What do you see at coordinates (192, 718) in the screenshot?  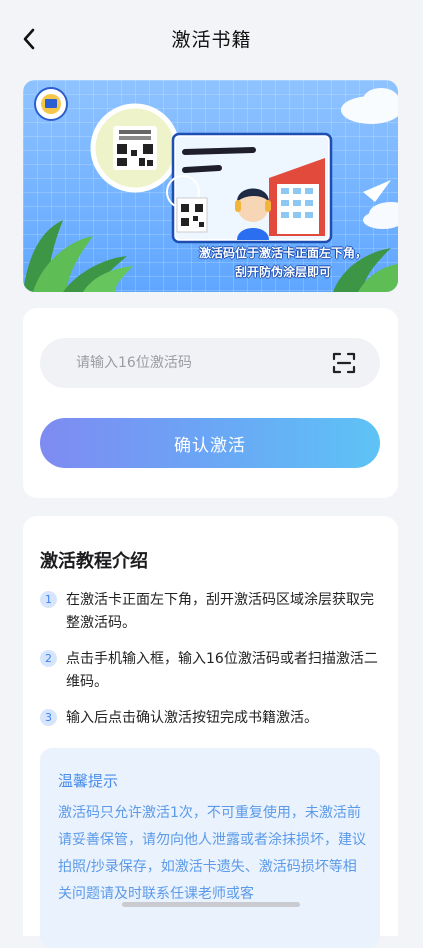 I see `step-text: 输入后点击确认激活按钮完成书籍激活。` at bounding box center [192, 718].